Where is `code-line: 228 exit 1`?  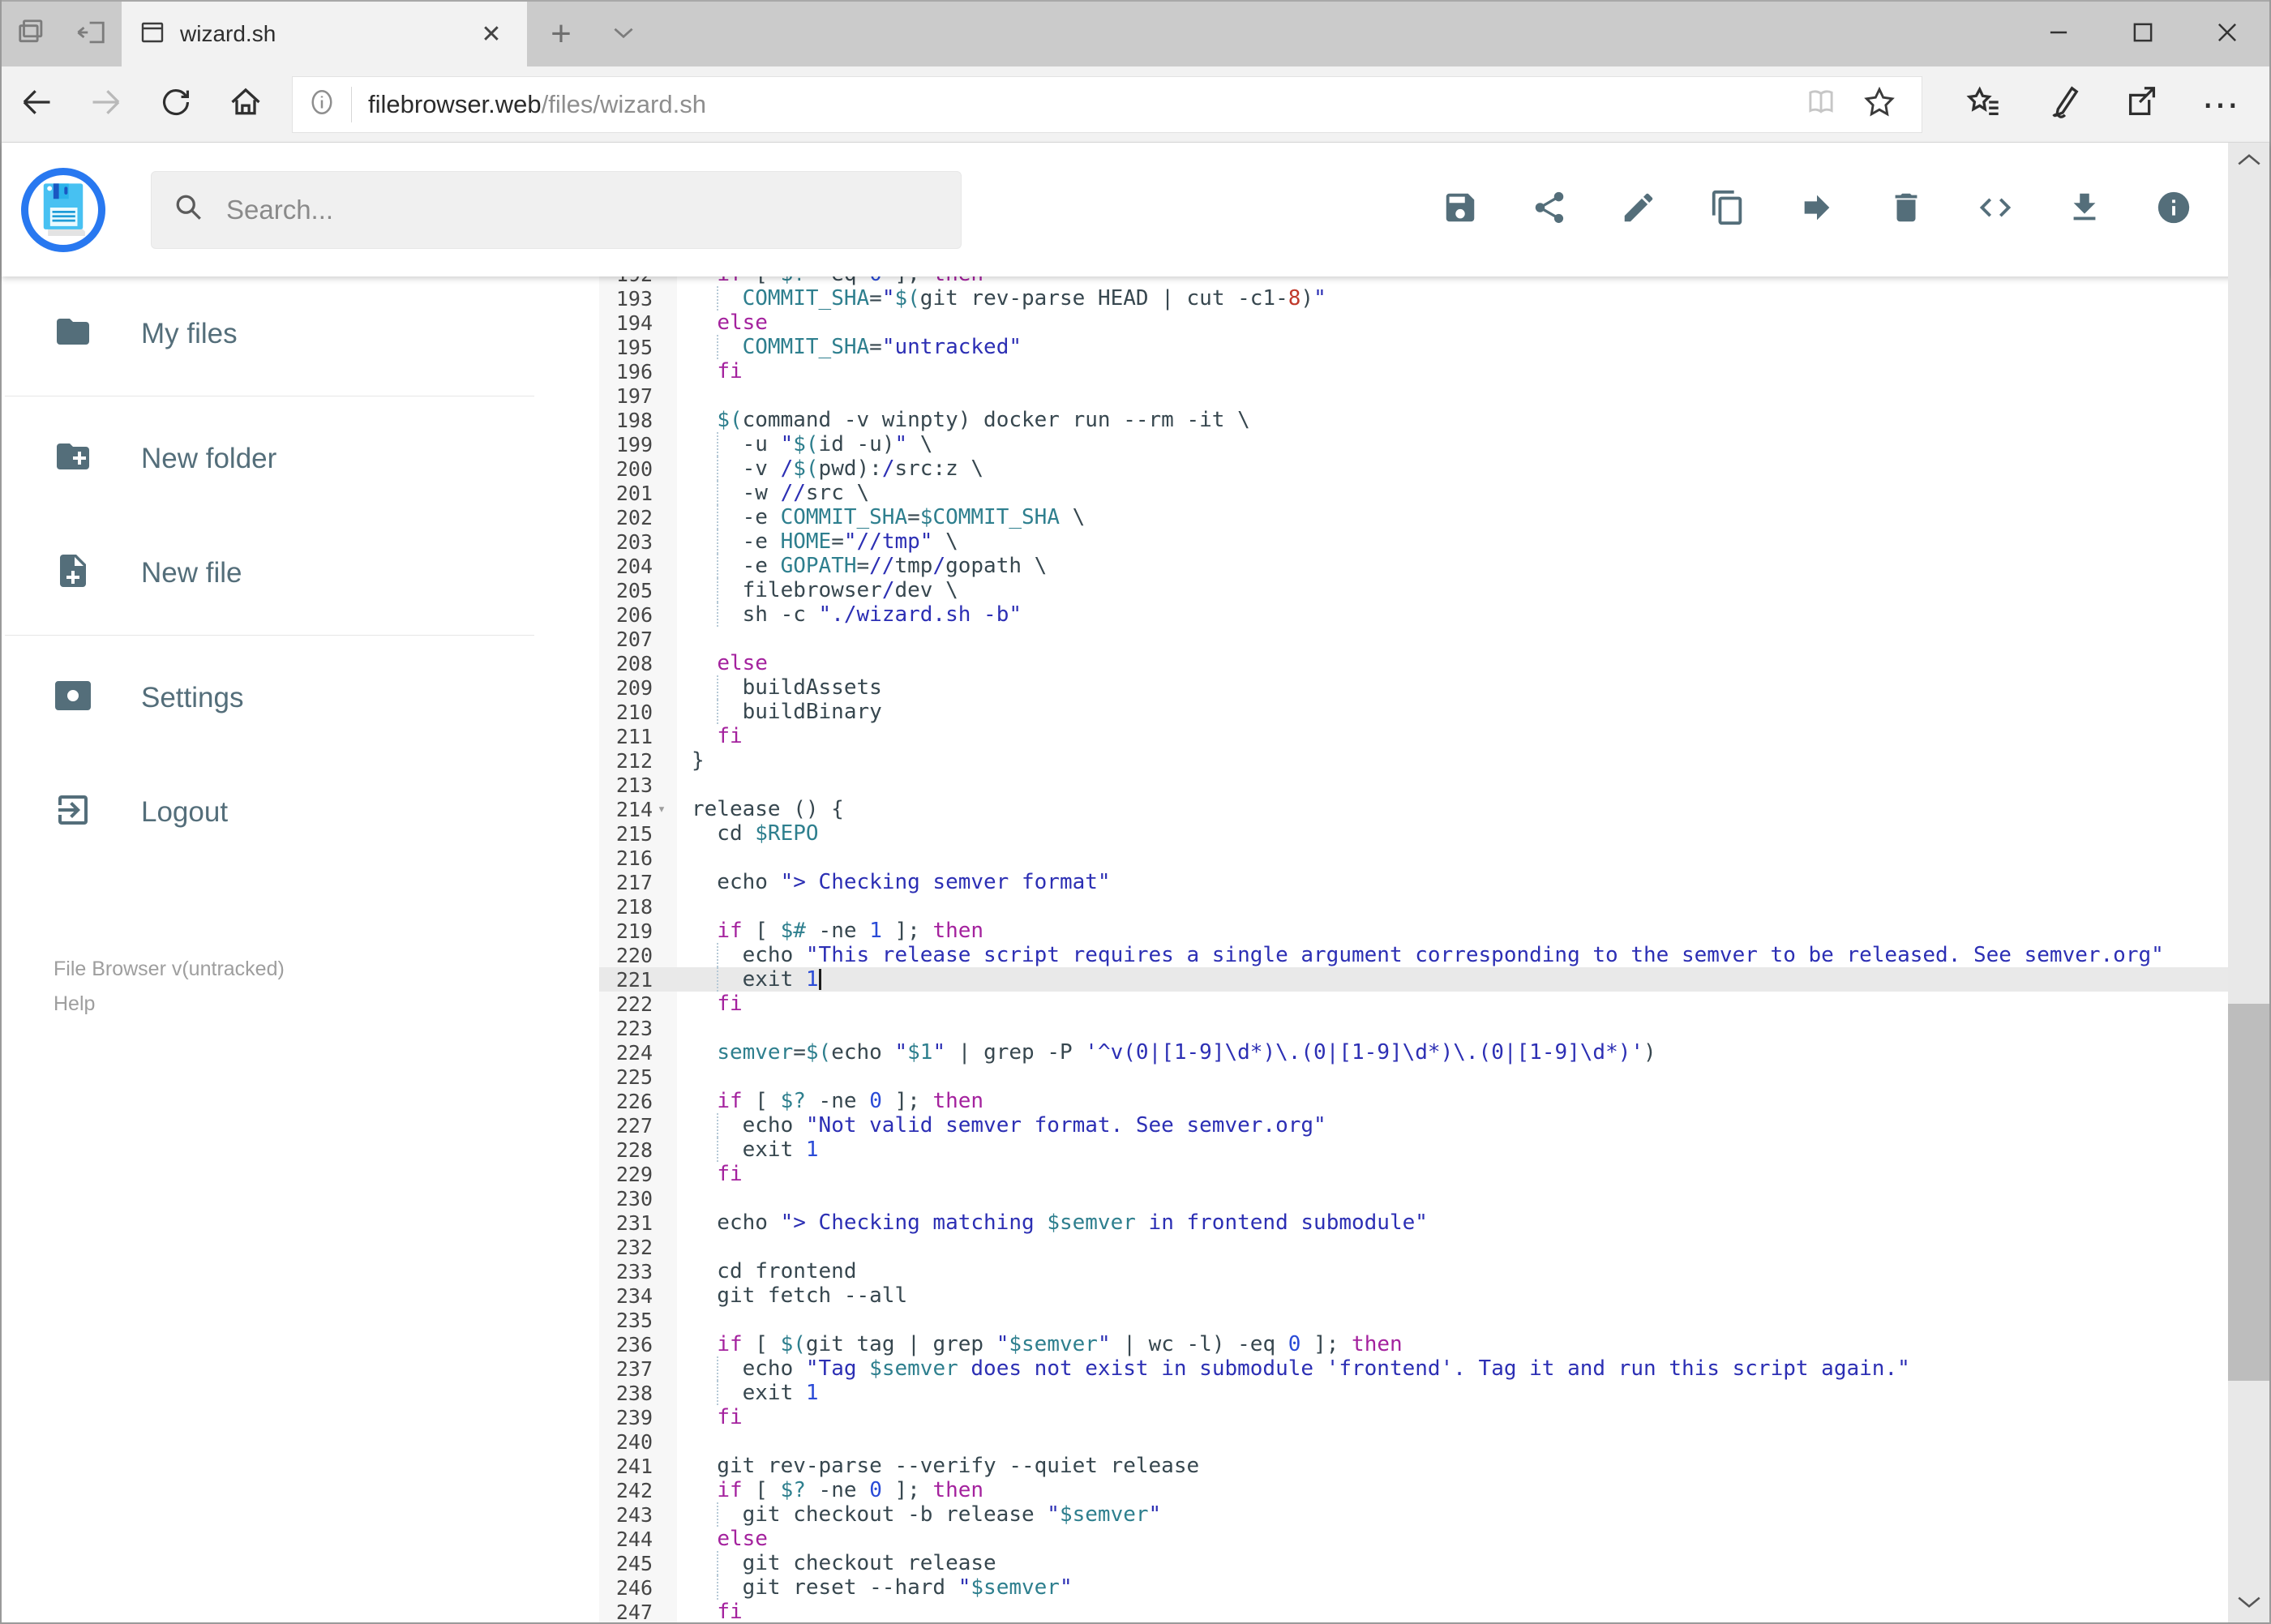
code-line: 228 exit 1 is located at coordinates (1434, 1150).